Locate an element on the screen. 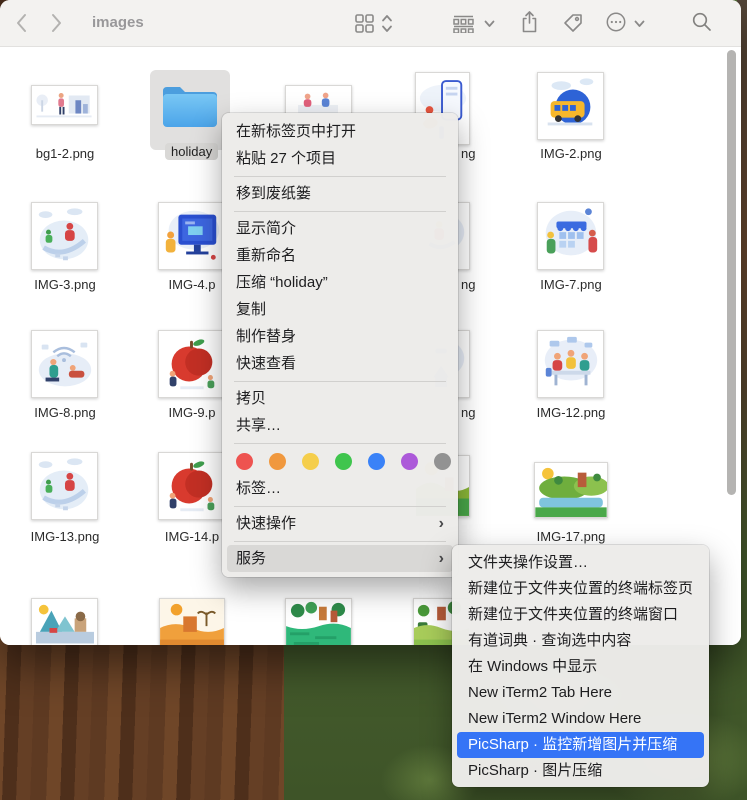 This screenshot has height=800, width=747. window-title: images is located at coordinates (118, 22).